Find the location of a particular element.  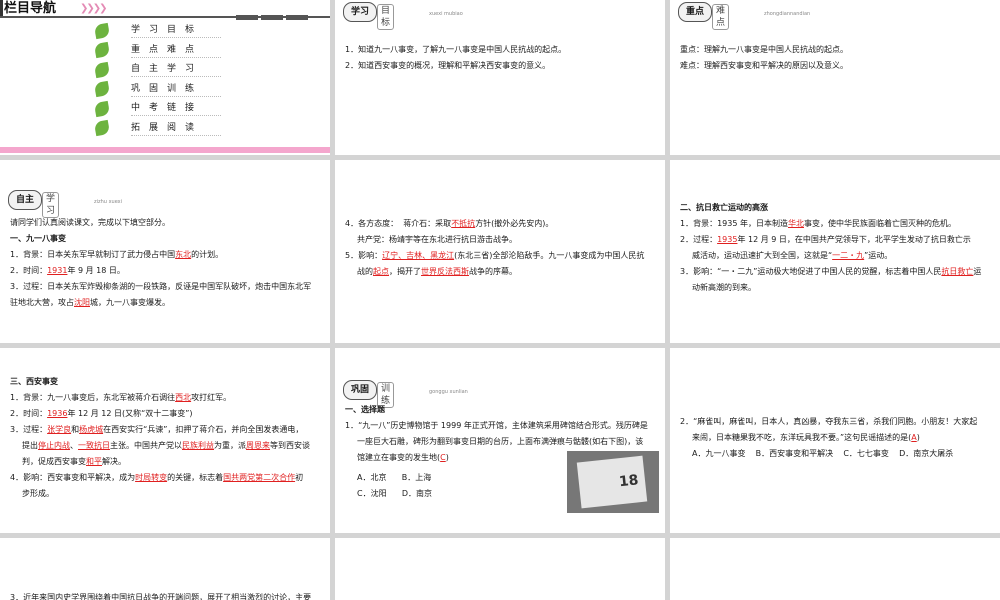

question-line: 3．近年来国内史学界围绕着中国抗日战争的开端问题，展开了相当激烈的讨论，主要 is located at coordinates (161, 596).